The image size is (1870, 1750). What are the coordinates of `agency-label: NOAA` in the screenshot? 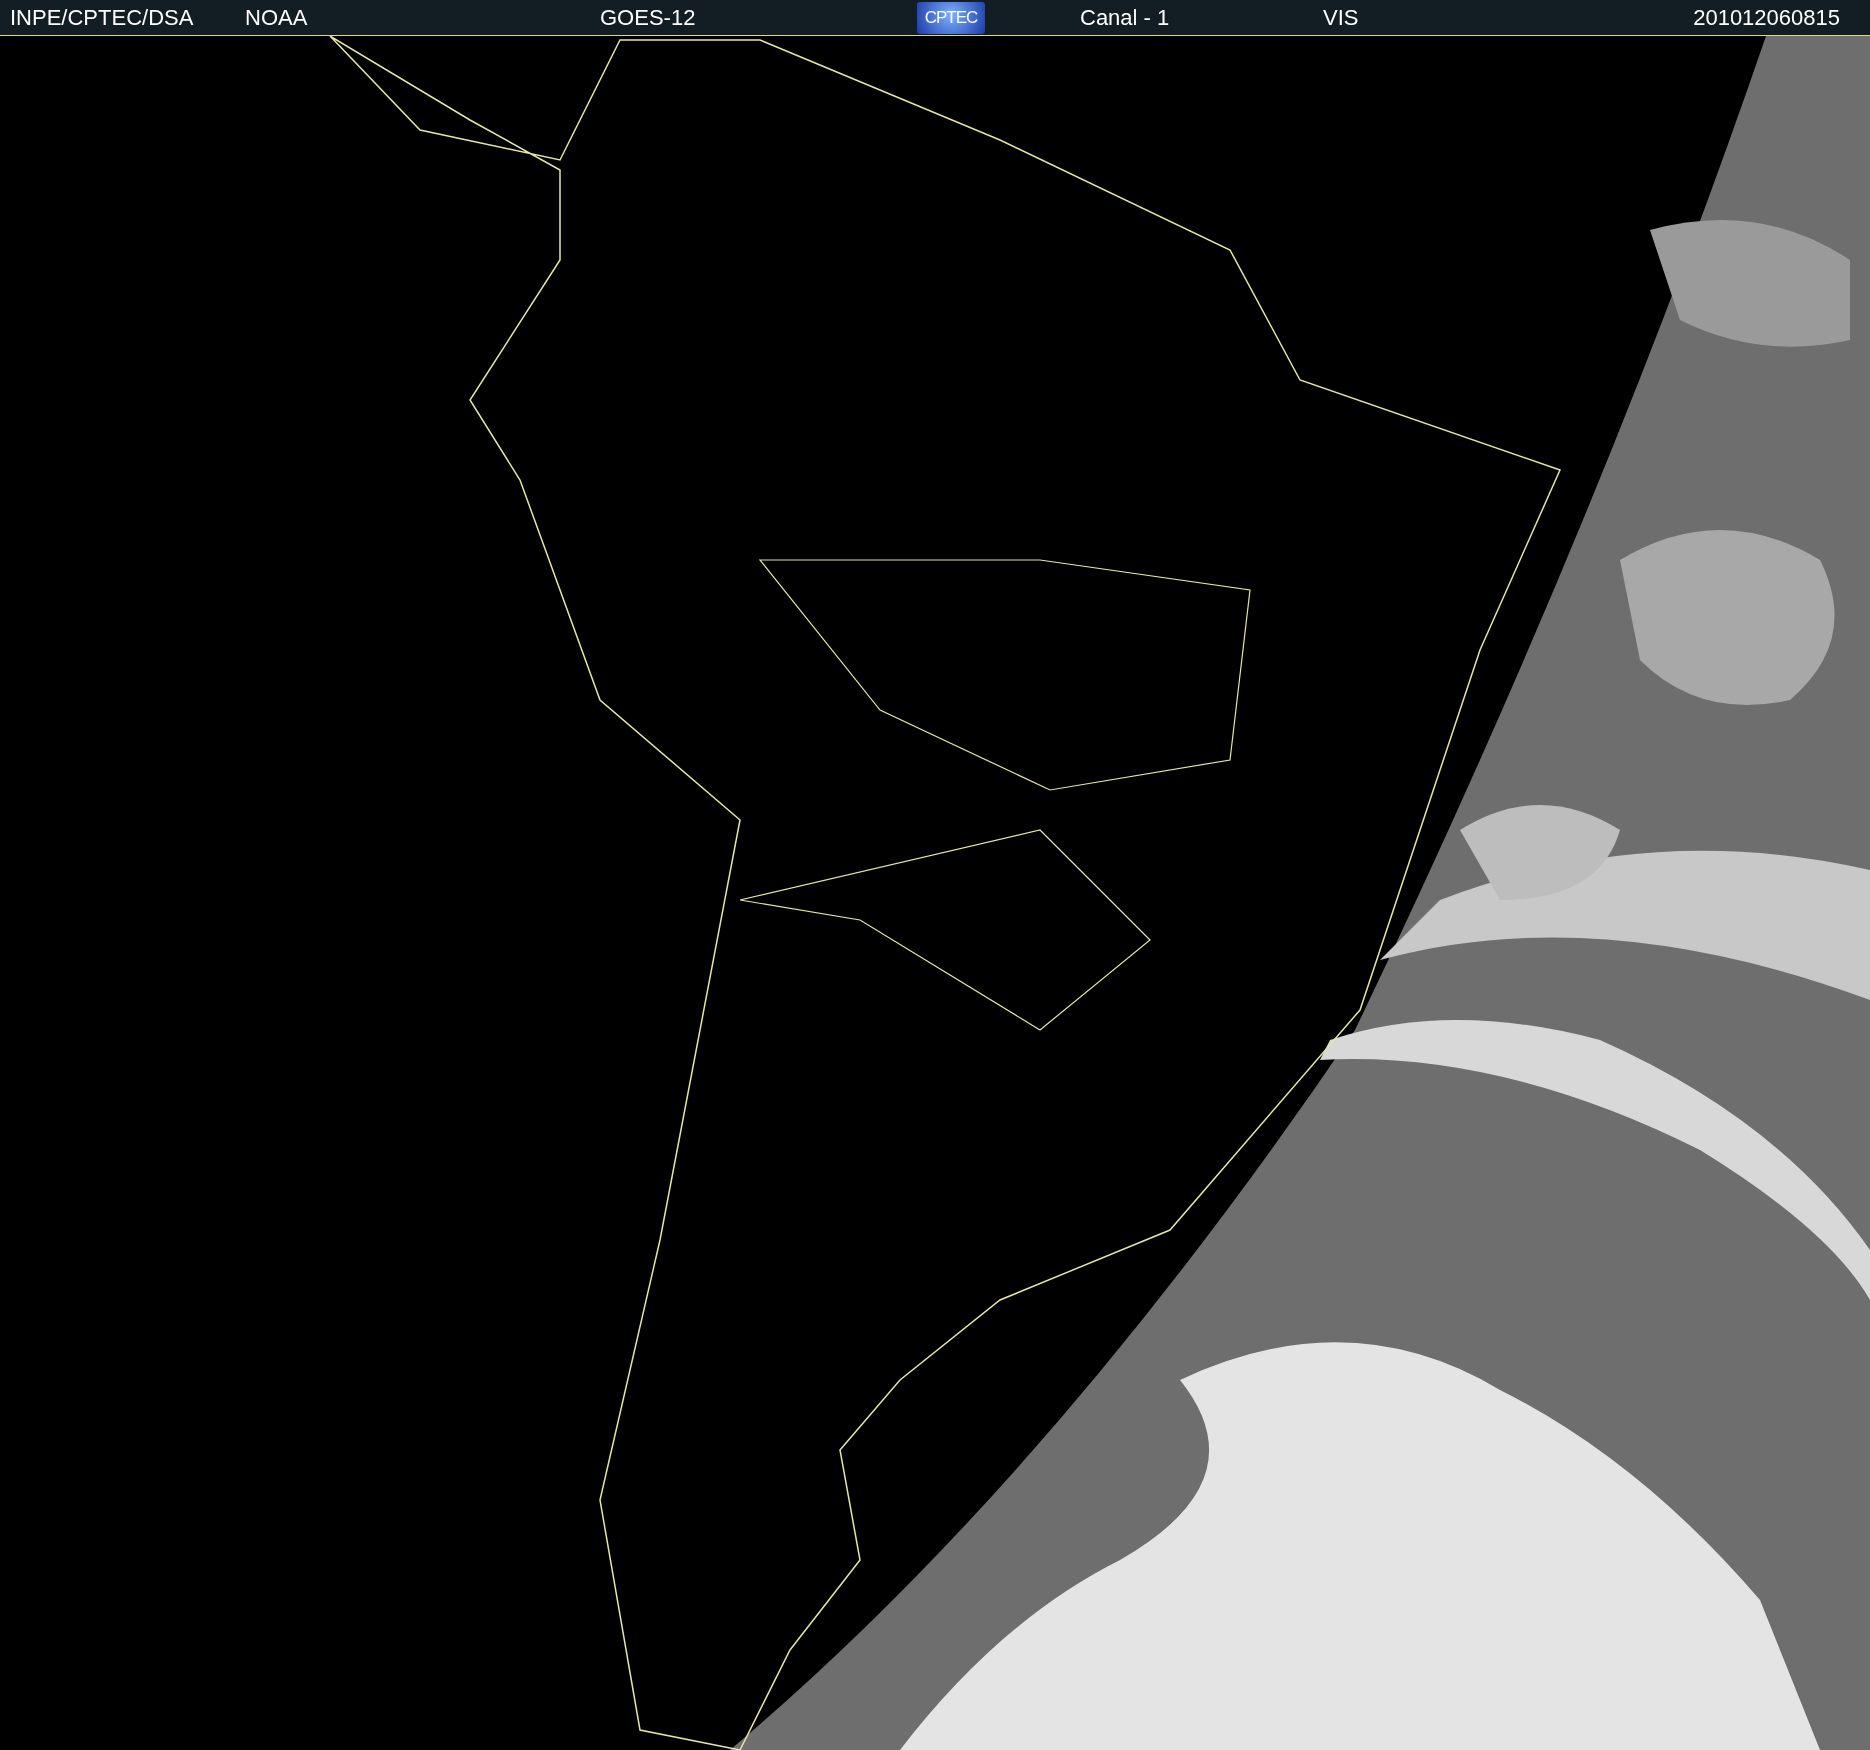 It's located at (277, 17).